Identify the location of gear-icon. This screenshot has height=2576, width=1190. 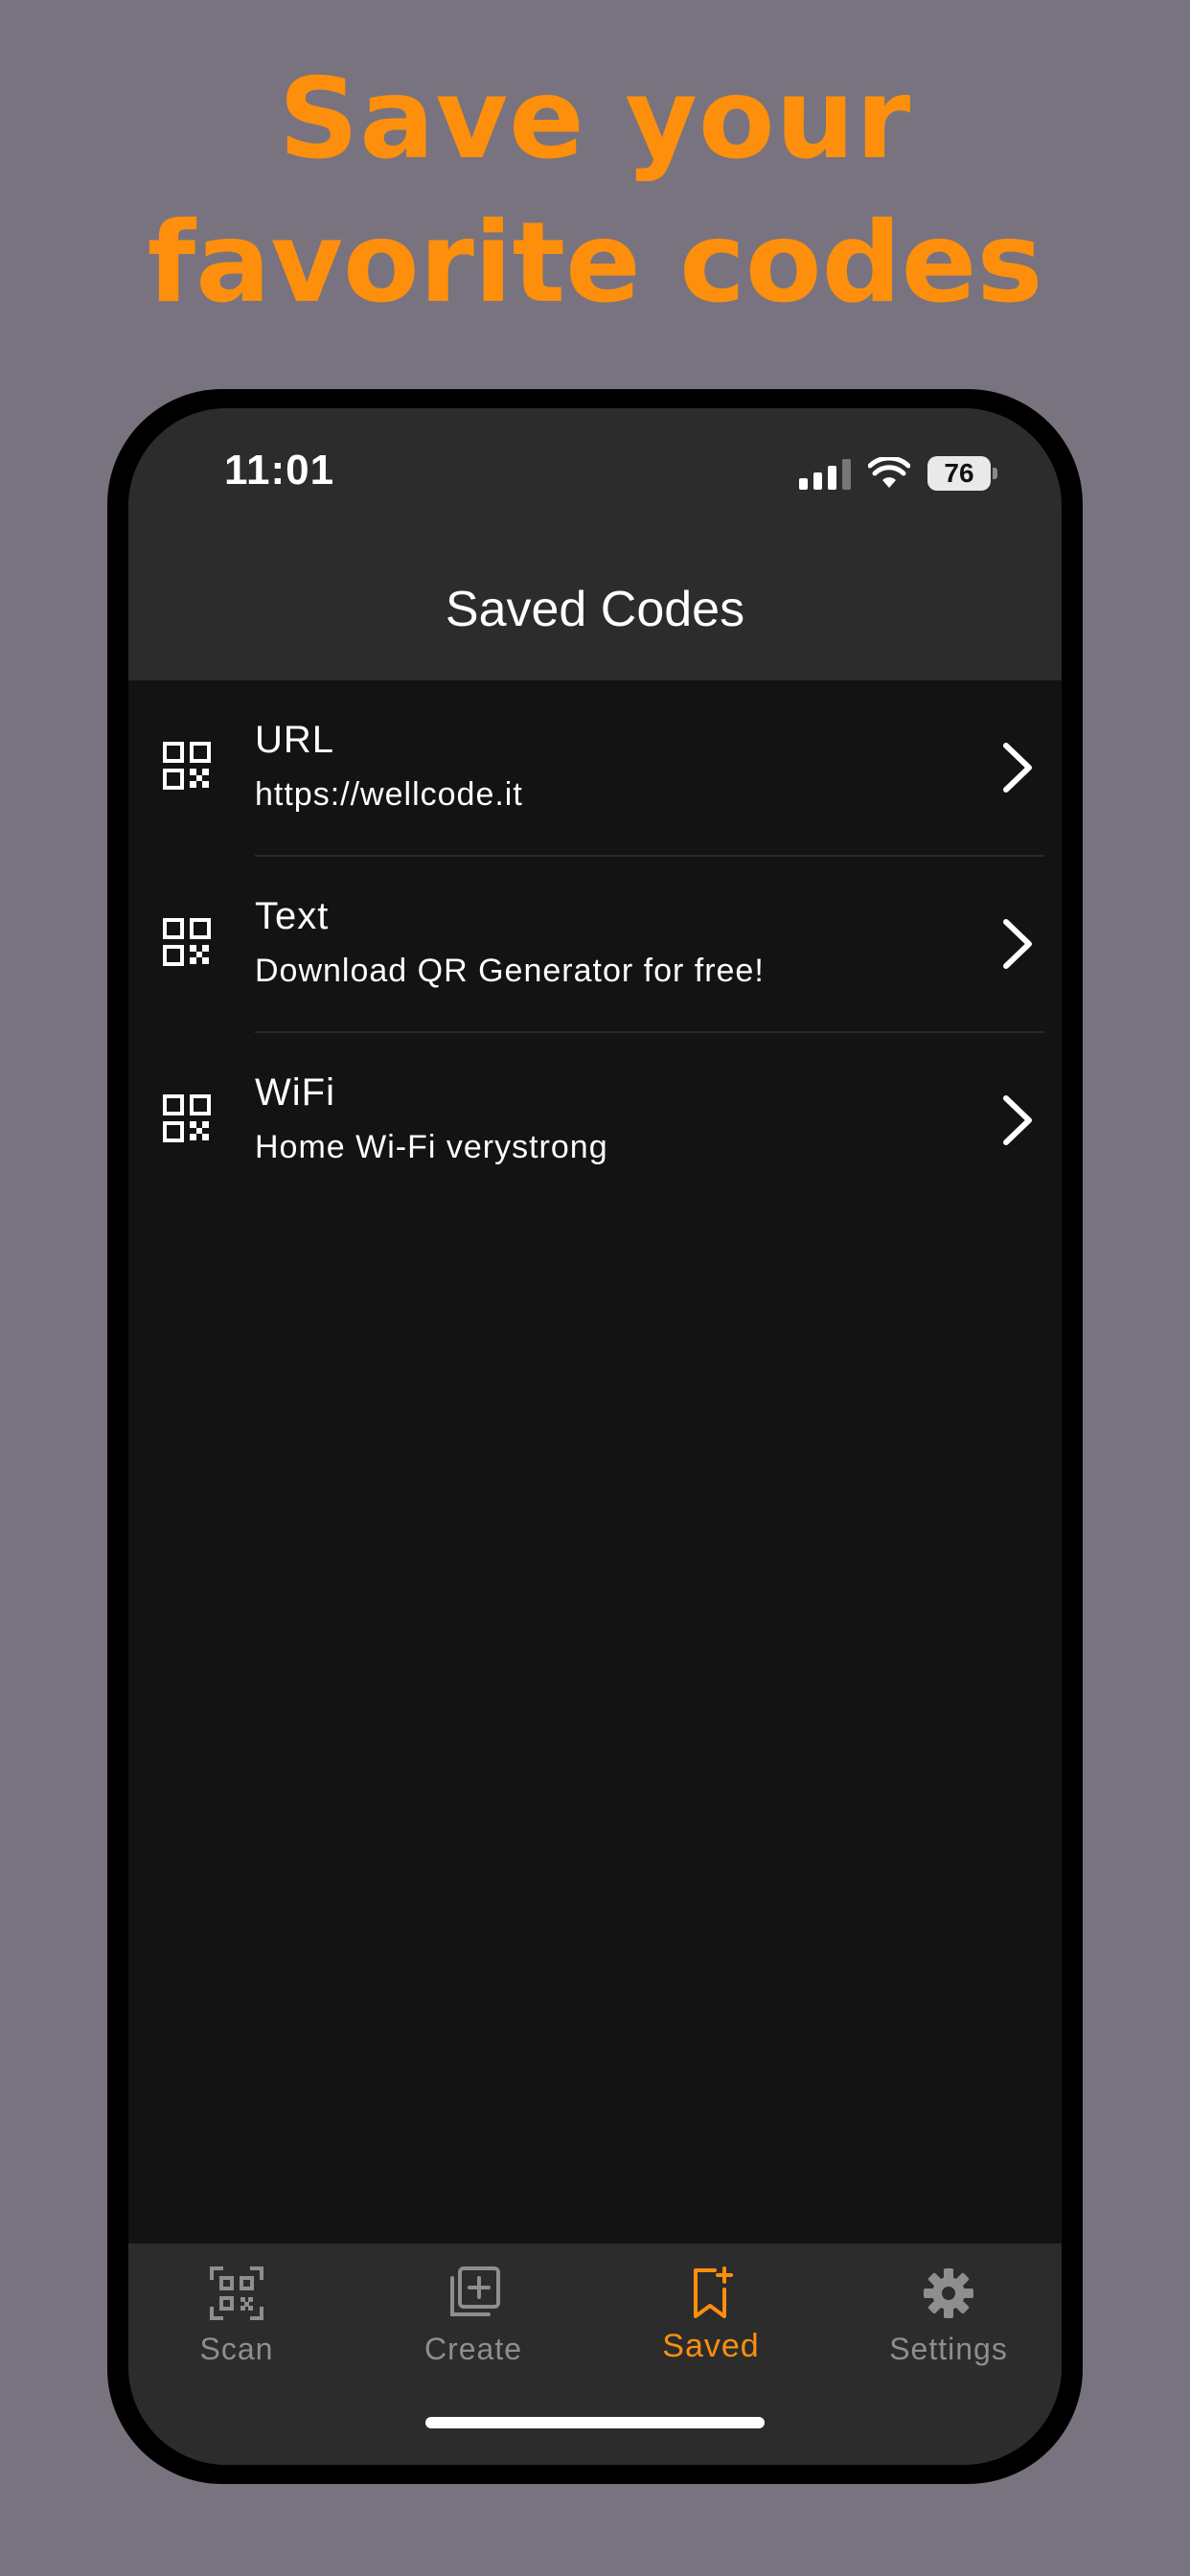
(949, 2293).